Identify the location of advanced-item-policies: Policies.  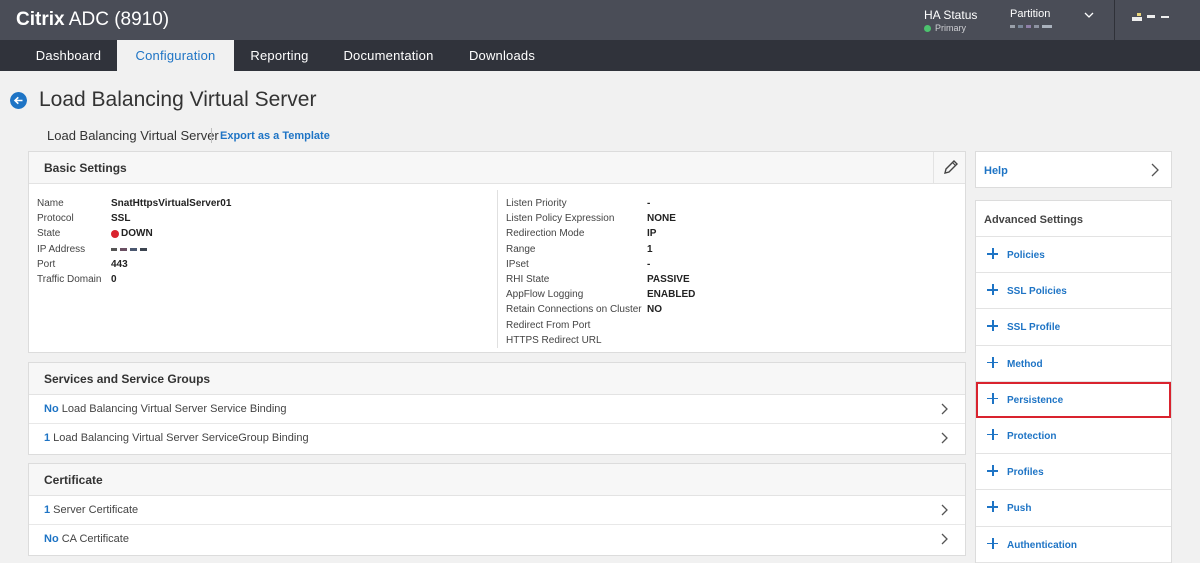
(1073, 255).